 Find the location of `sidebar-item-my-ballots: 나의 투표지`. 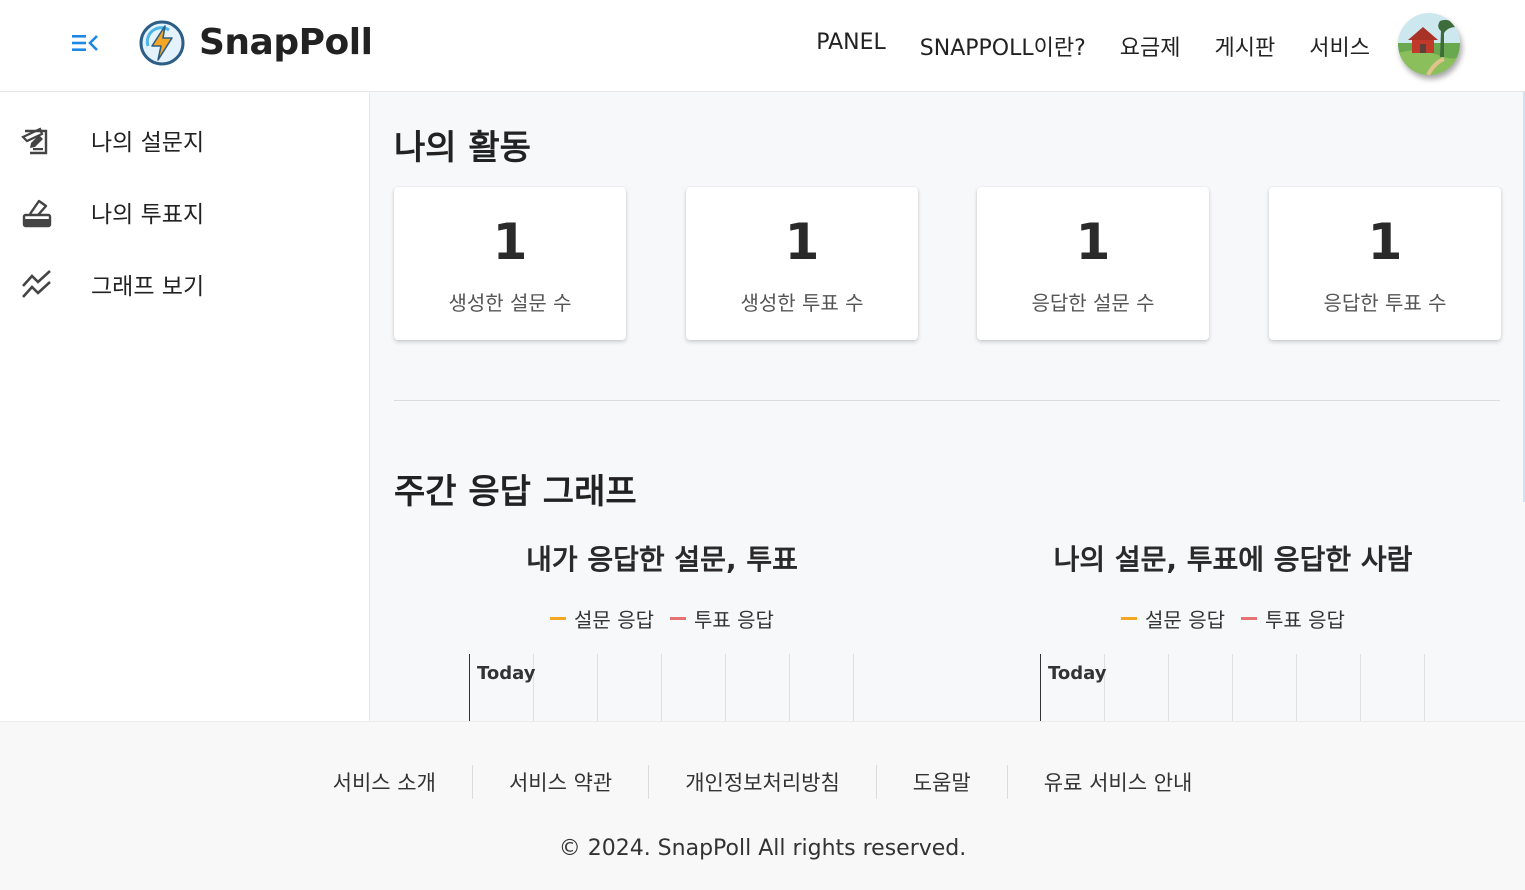

sidebar-item-my-ballots: 나의 투표지 is located at coordinates (185, 212).